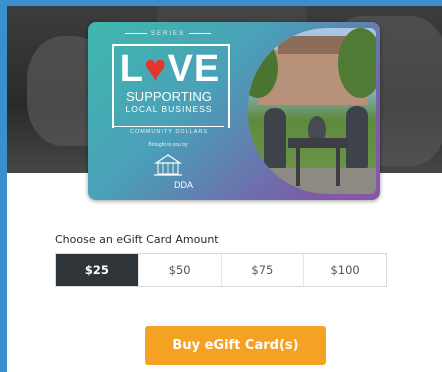 This screenshot has height=372, width=442. Describe the element at coordinates (345, 270) in the screenshot. I see `amount-option-100: $100` at that location.